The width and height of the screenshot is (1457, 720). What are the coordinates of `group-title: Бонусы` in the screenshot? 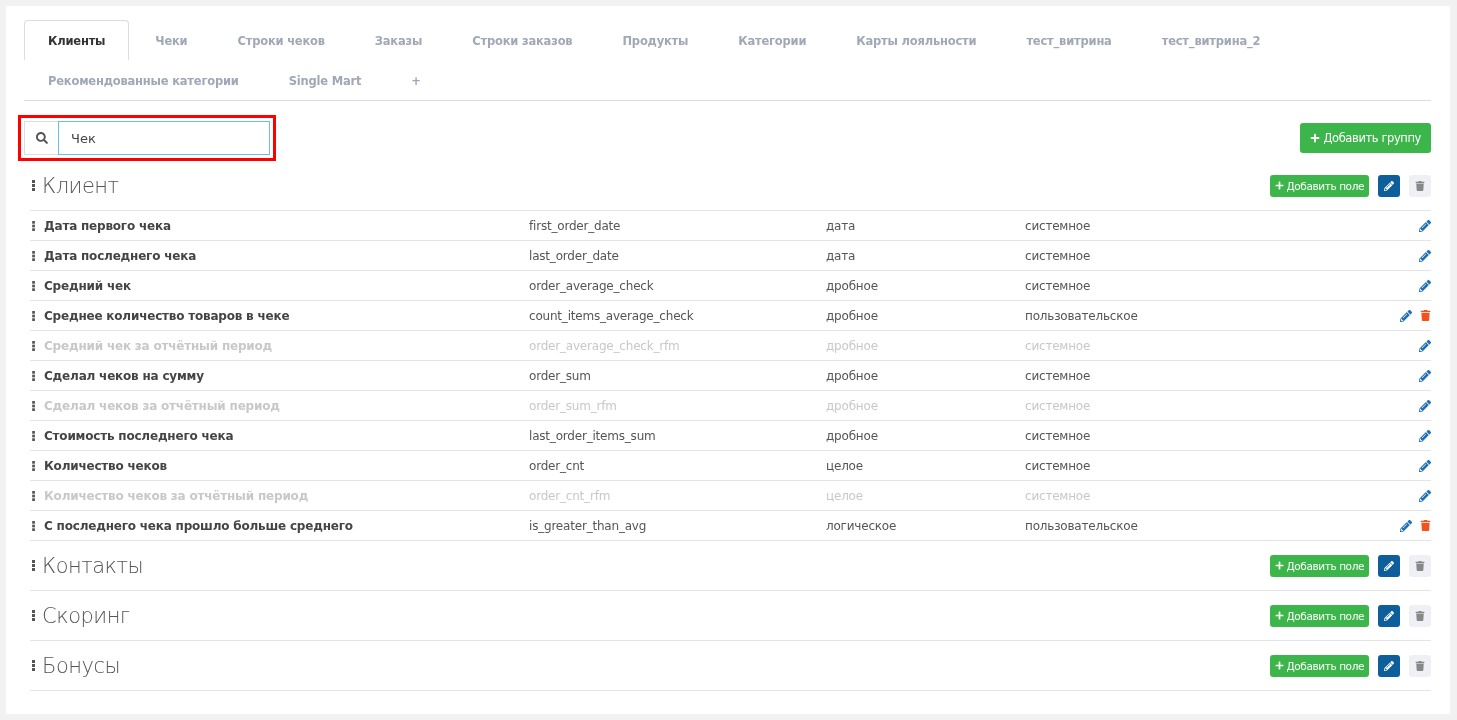 It's located at (82, 665).